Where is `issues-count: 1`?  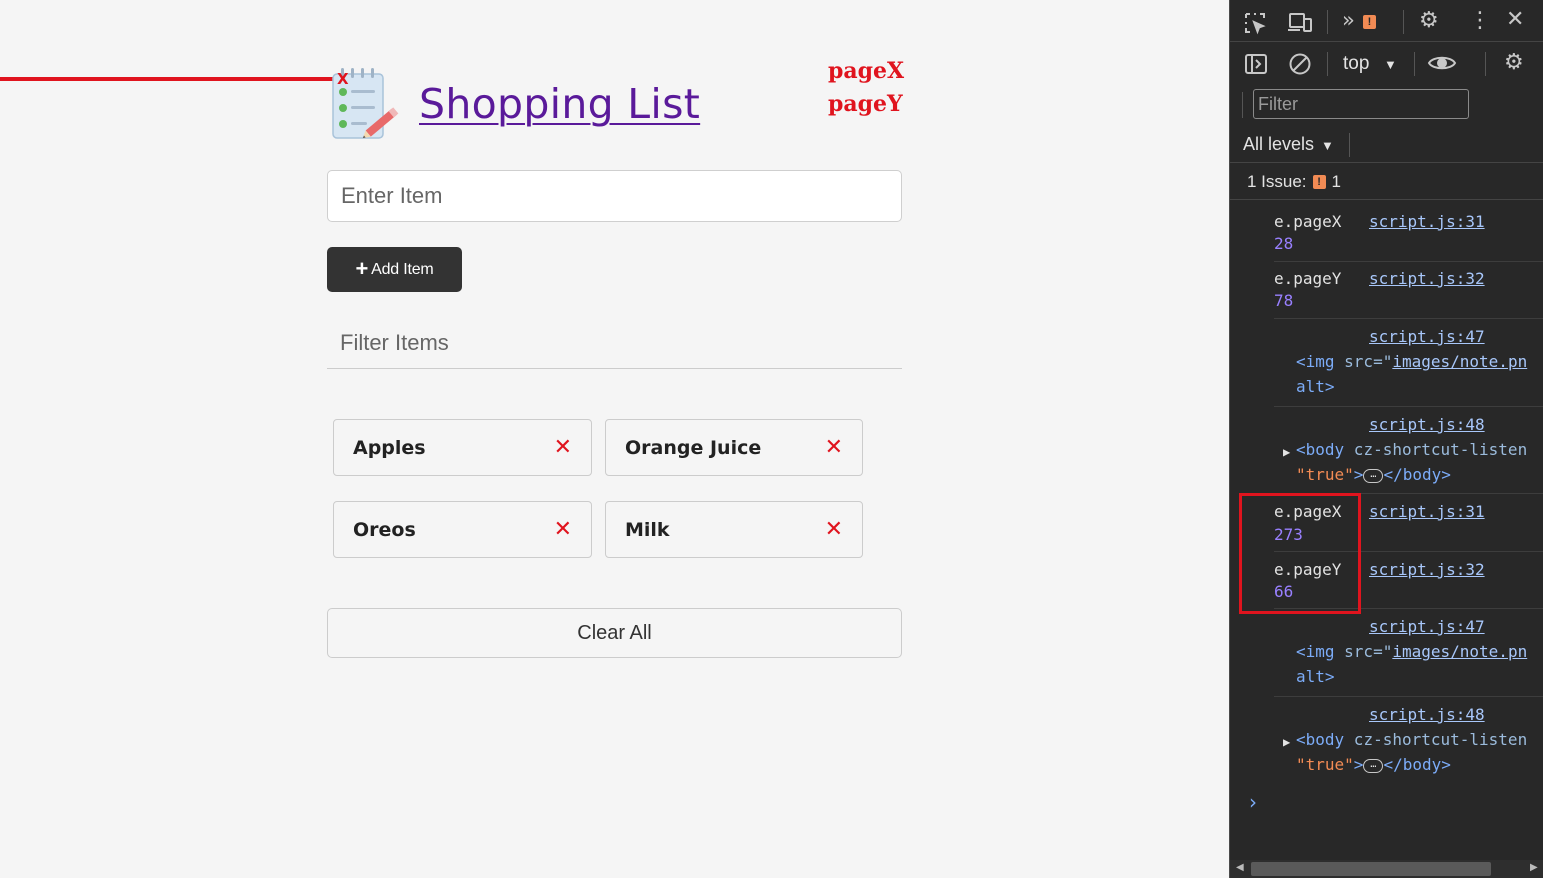
issues-count: 1 is located at coordinates (1336, 181).